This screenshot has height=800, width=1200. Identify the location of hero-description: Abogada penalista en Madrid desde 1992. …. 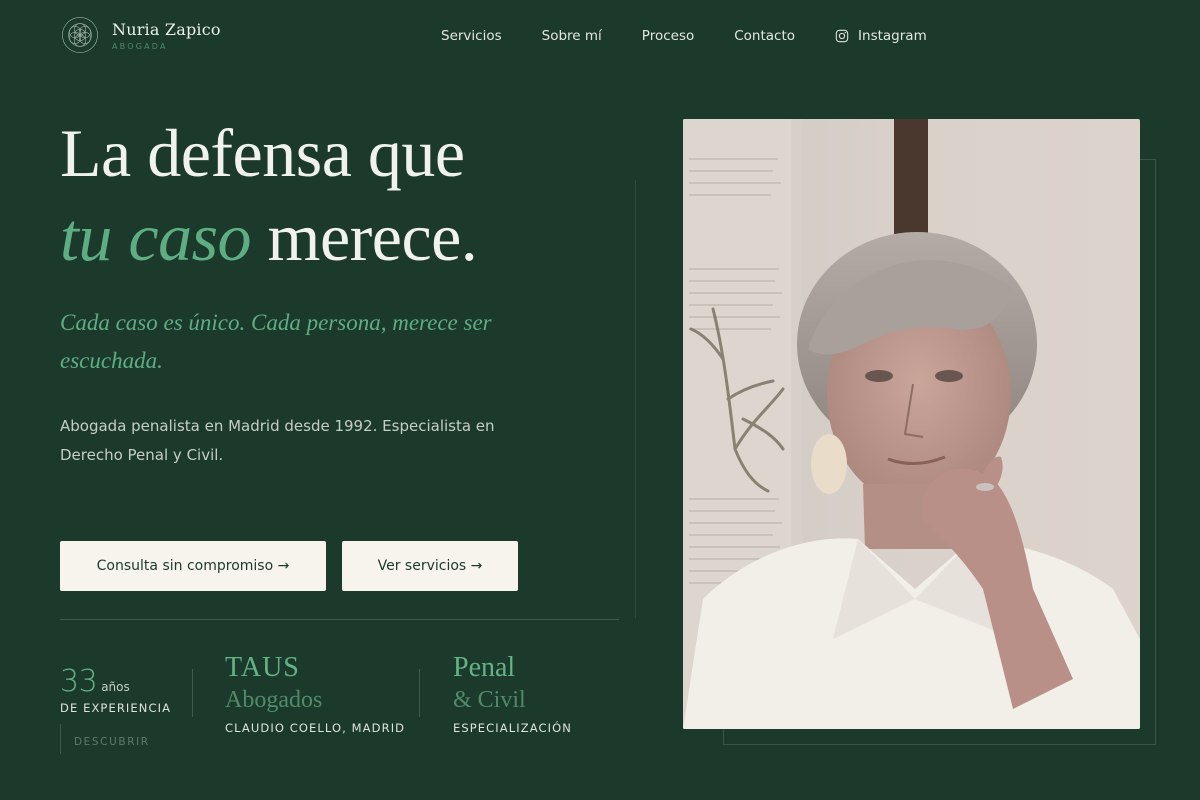
(277, 440).